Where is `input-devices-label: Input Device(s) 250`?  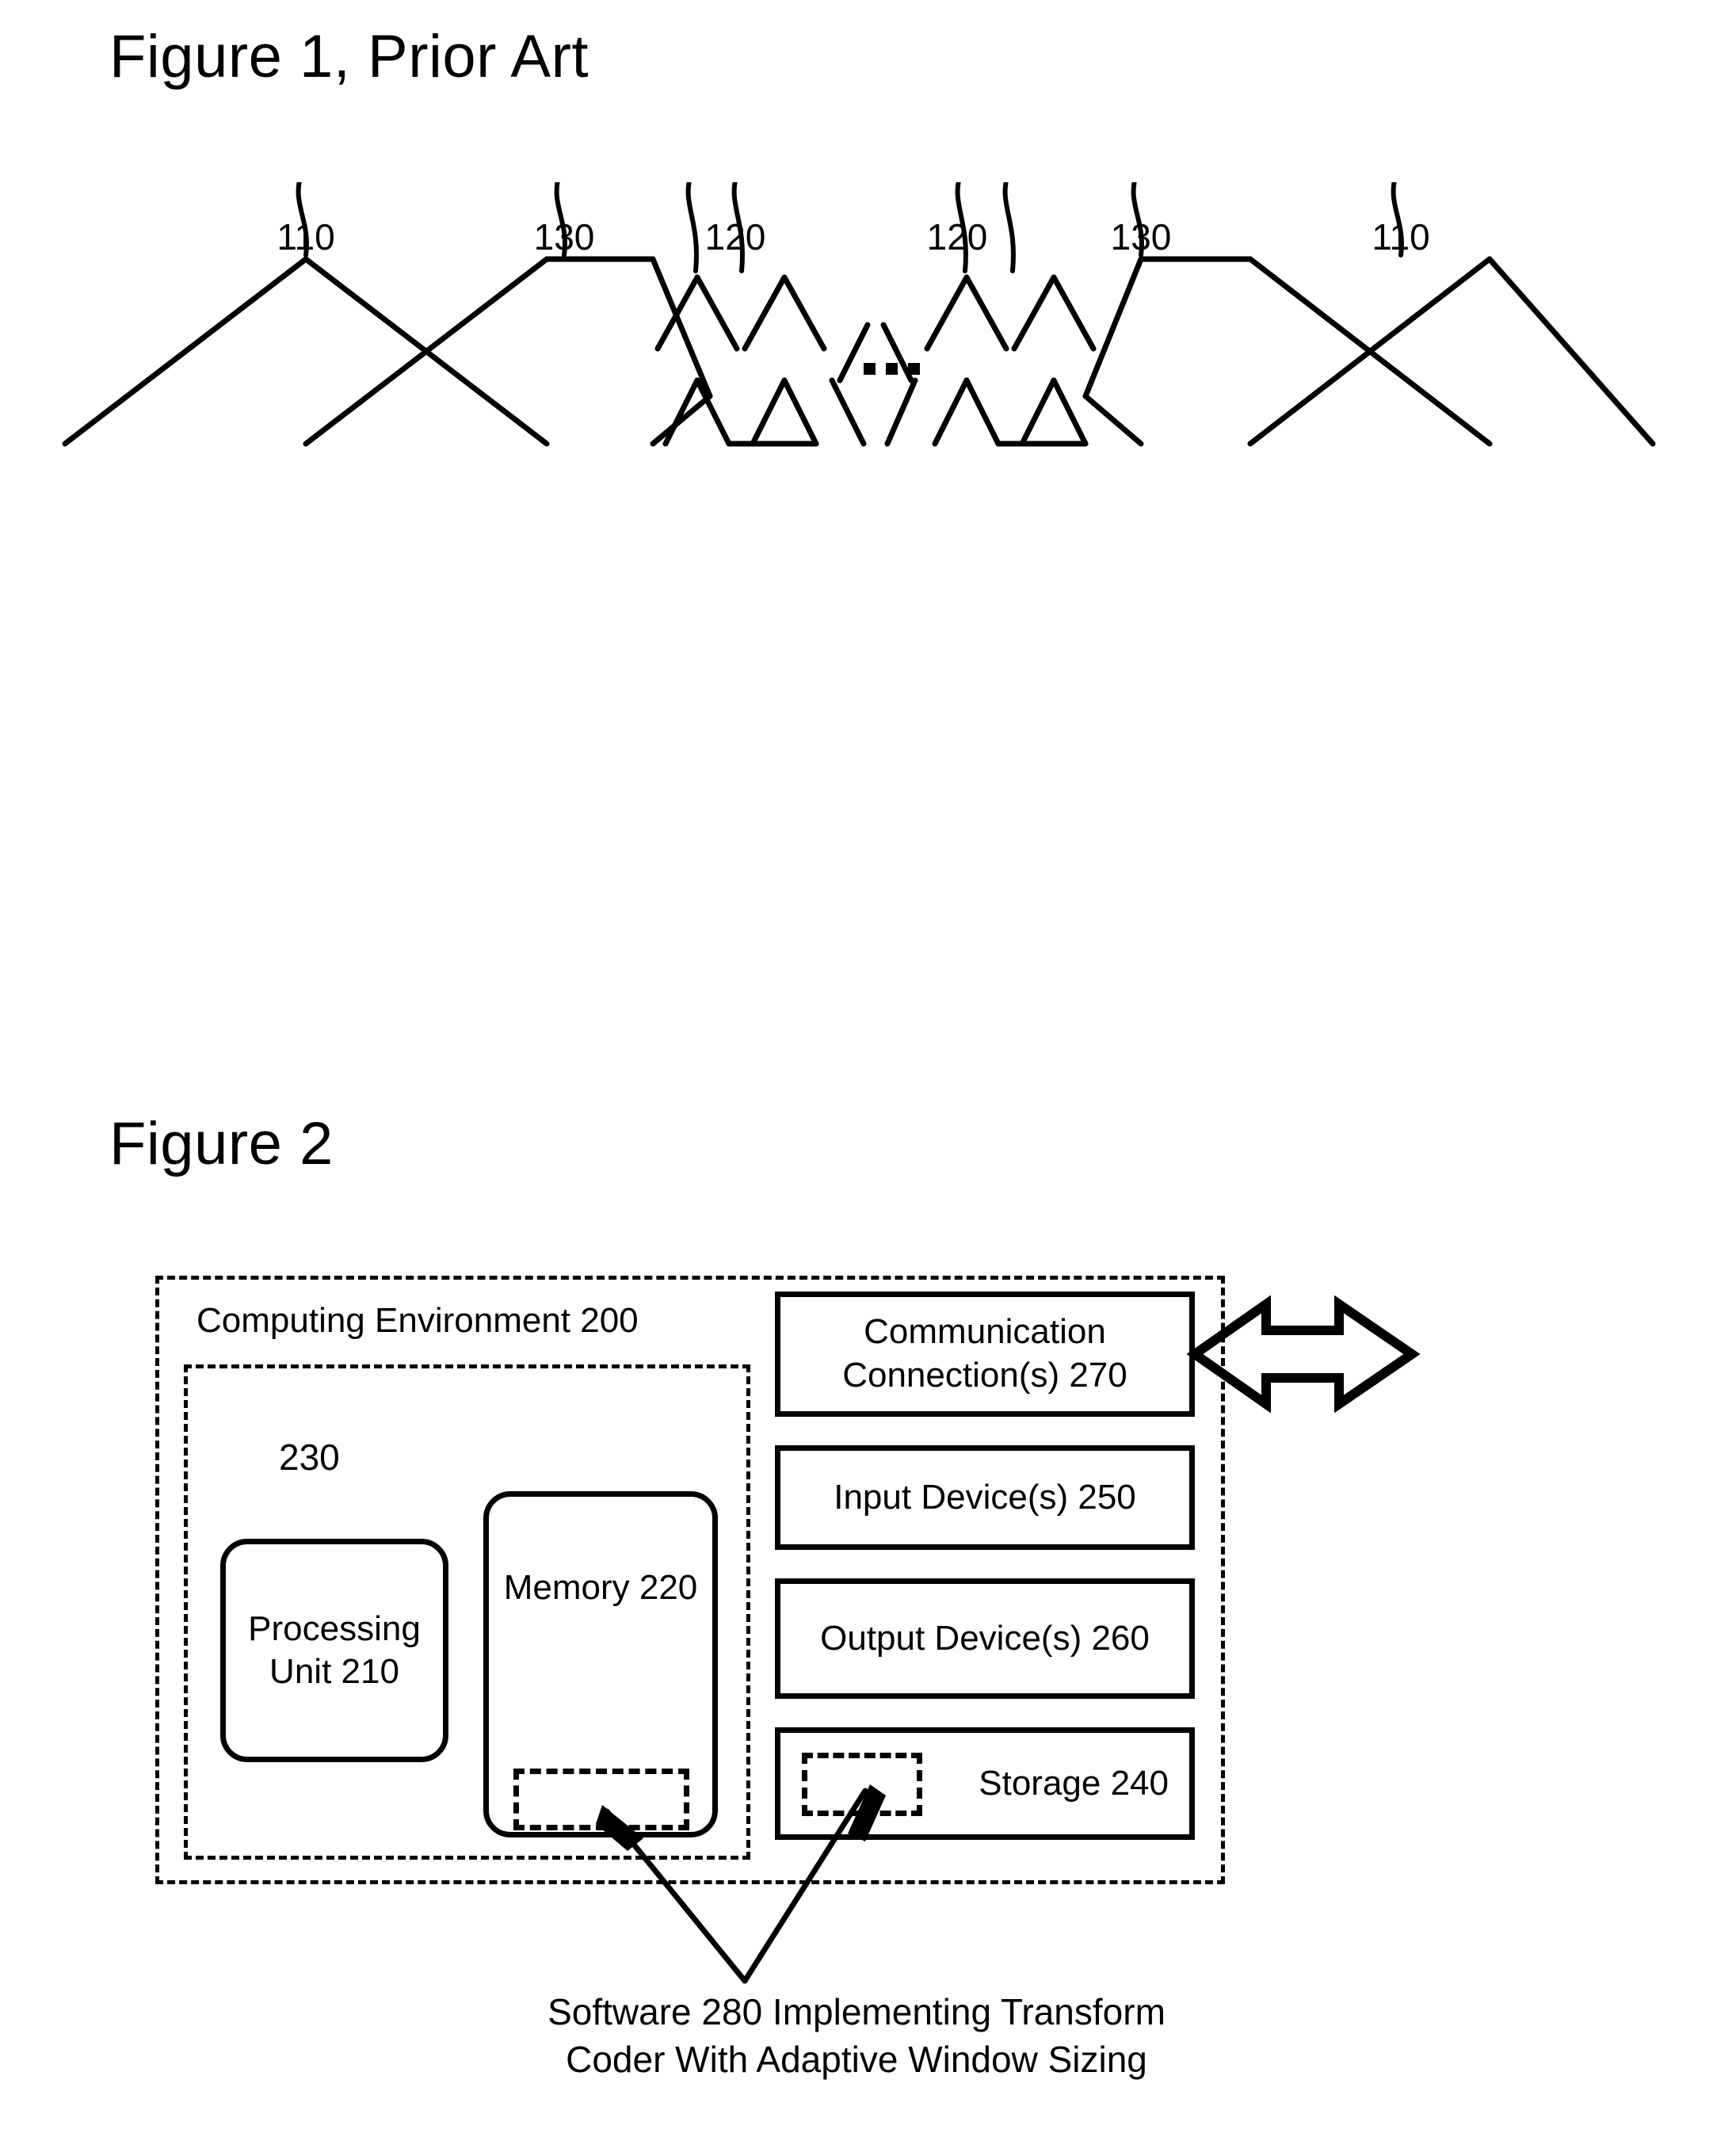
input-devices-label: Input Device(s) 250 is located at coordinates (985, 1497).